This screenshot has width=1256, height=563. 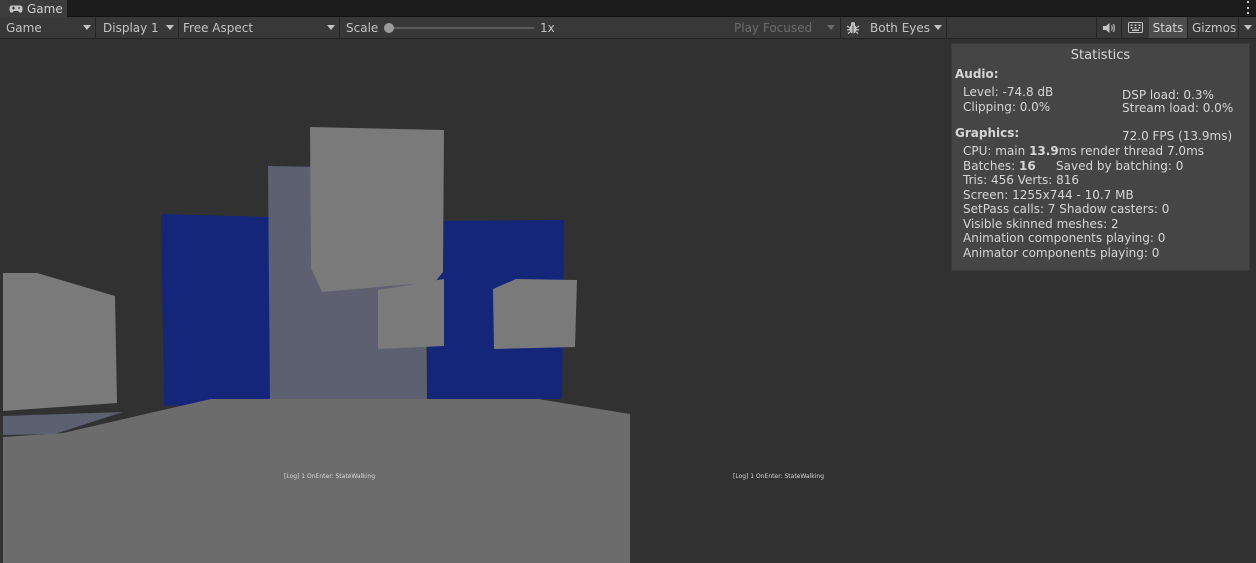 What do you see at coordinates (1064, 238) in the screenshot?
I see `animation-components: Animation components playing: 0` at bounding box center [1064, 238].